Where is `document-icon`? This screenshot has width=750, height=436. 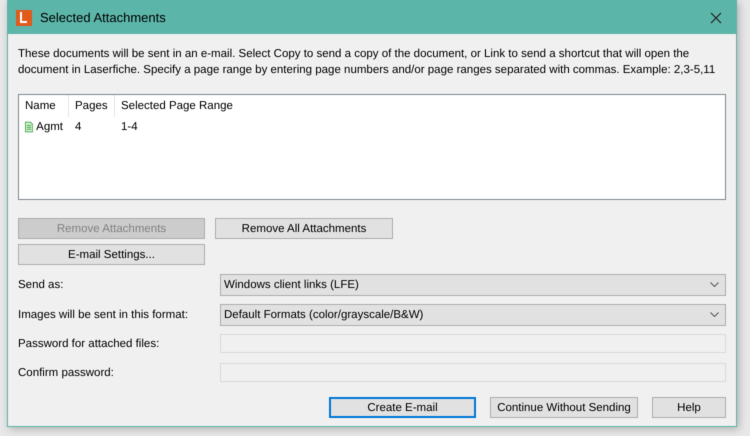
document-icon is located at coordinates (29, 127).